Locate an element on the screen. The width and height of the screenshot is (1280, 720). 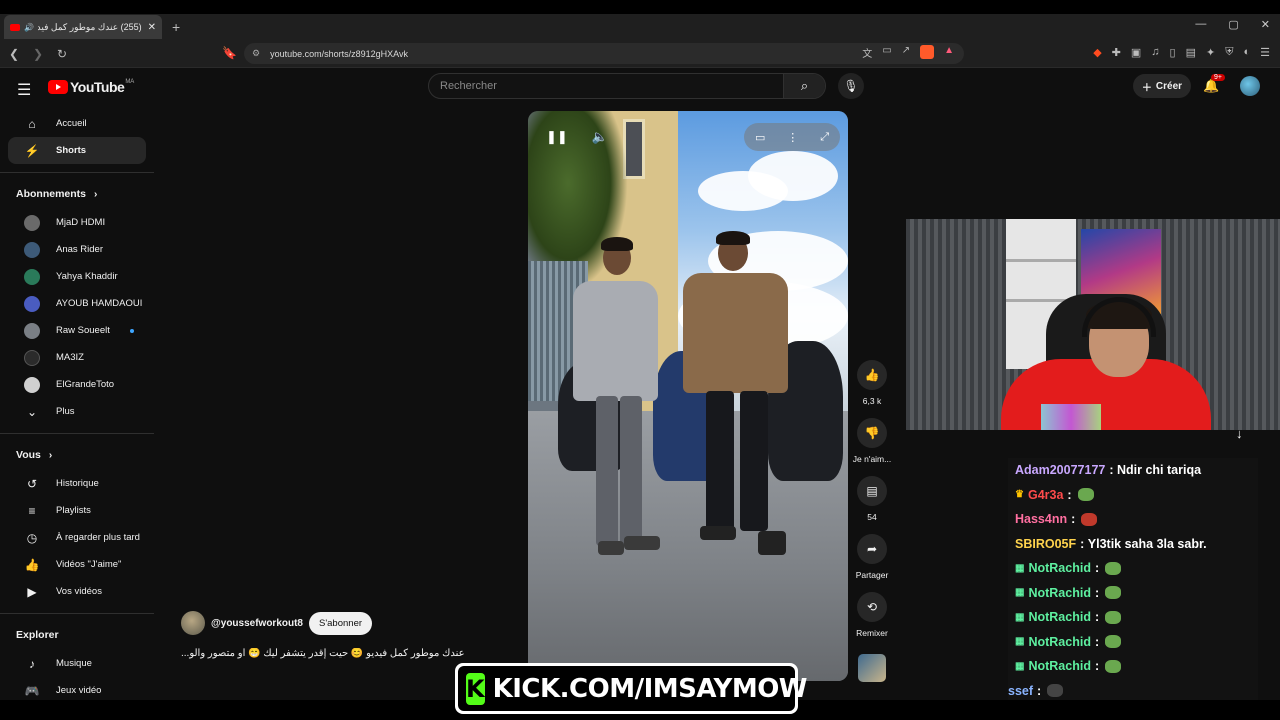
brave-shields-icon is located at coordinates (927, 52).